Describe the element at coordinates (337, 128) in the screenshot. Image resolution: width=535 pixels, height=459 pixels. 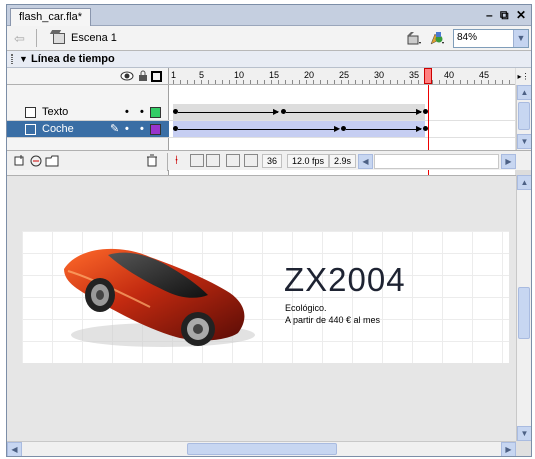
I see `tween-arrow-icon: ▶` at that location.